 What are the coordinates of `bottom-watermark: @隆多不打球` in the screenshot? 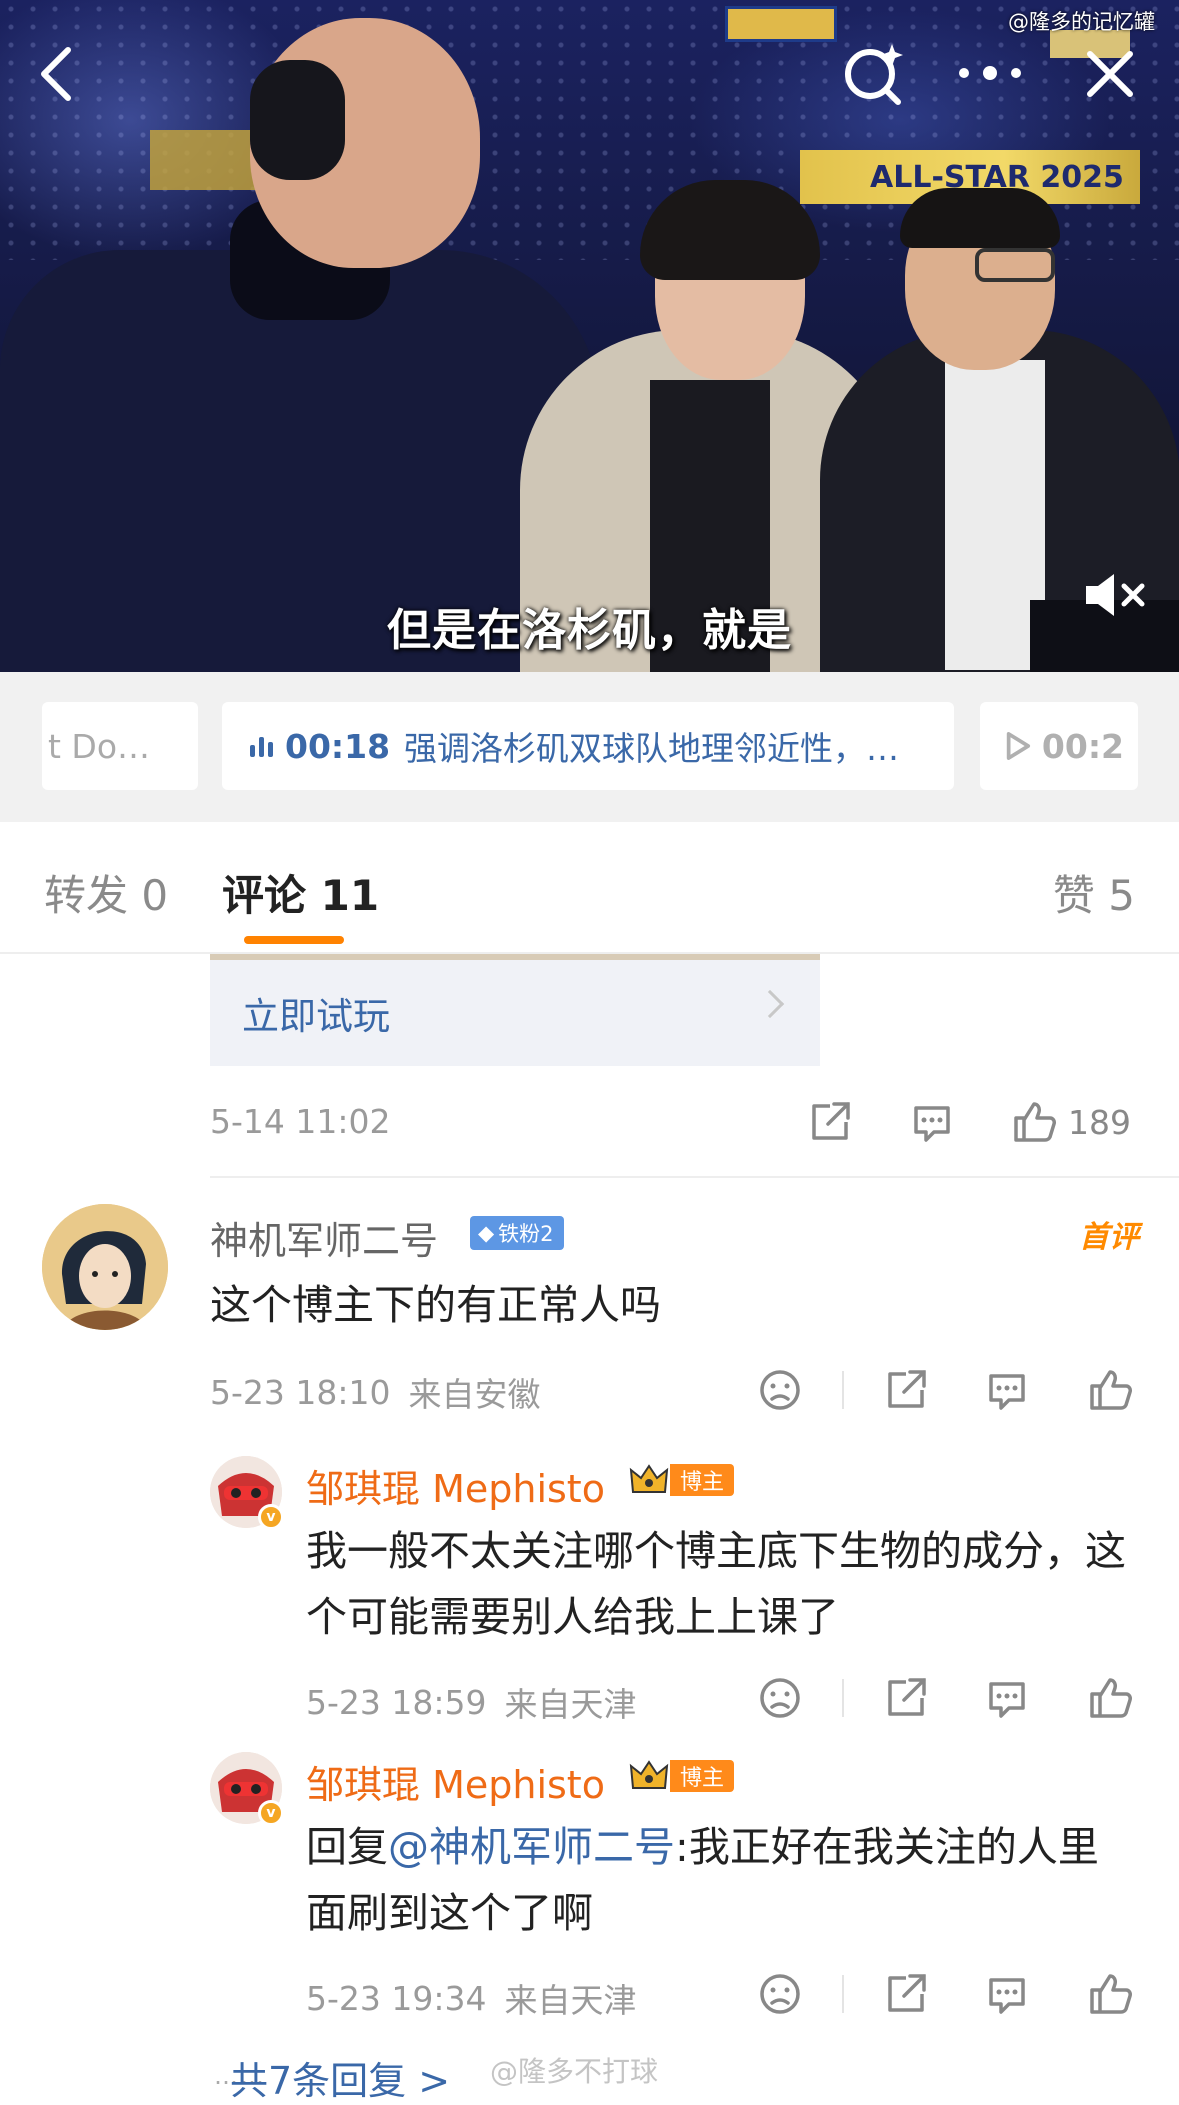 It's located at (574, 2071).